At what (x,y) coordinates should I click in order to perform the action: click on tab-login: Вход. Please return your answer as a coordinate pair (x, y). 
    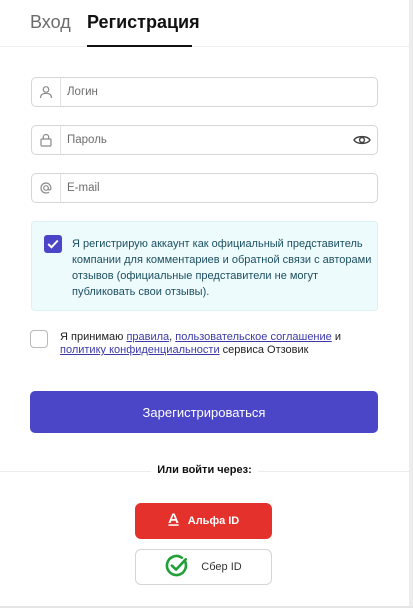
    Looking at the image, I should click on (50, 22).